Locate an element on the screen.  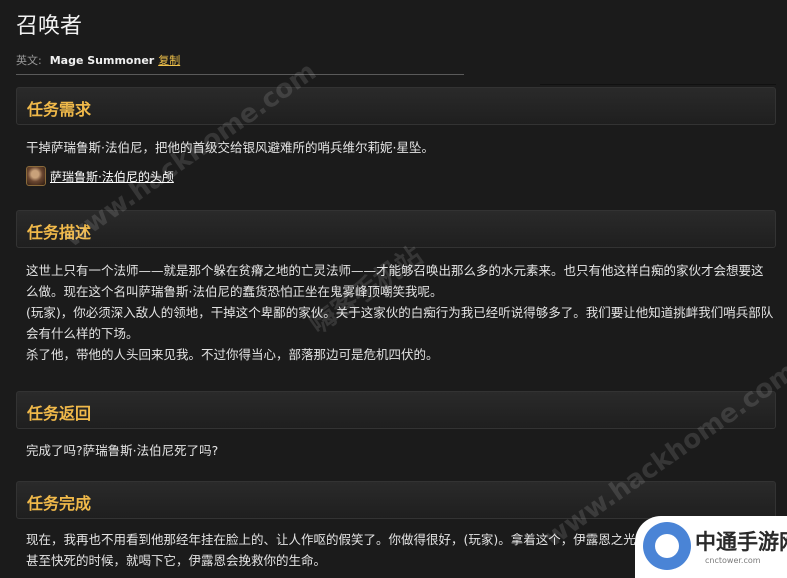
divider-right is located at coordinates (658, 84).